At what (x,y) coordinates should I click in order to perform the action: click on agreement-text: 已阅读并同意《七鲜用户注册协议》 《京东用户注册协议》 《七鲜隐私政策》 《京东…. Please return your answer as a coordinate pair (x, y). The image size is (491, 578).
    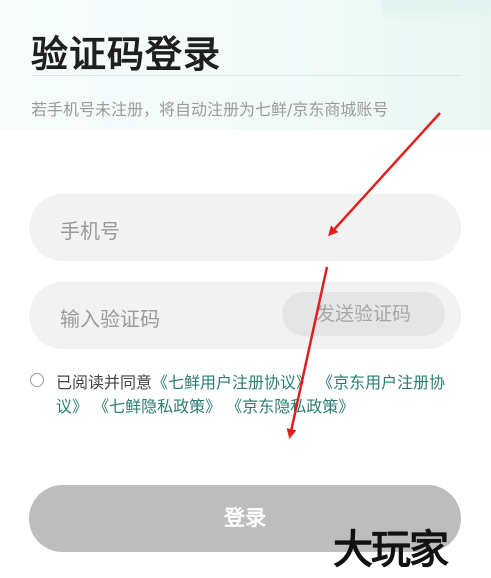
    Looking at the image, I should click on (262, 395).